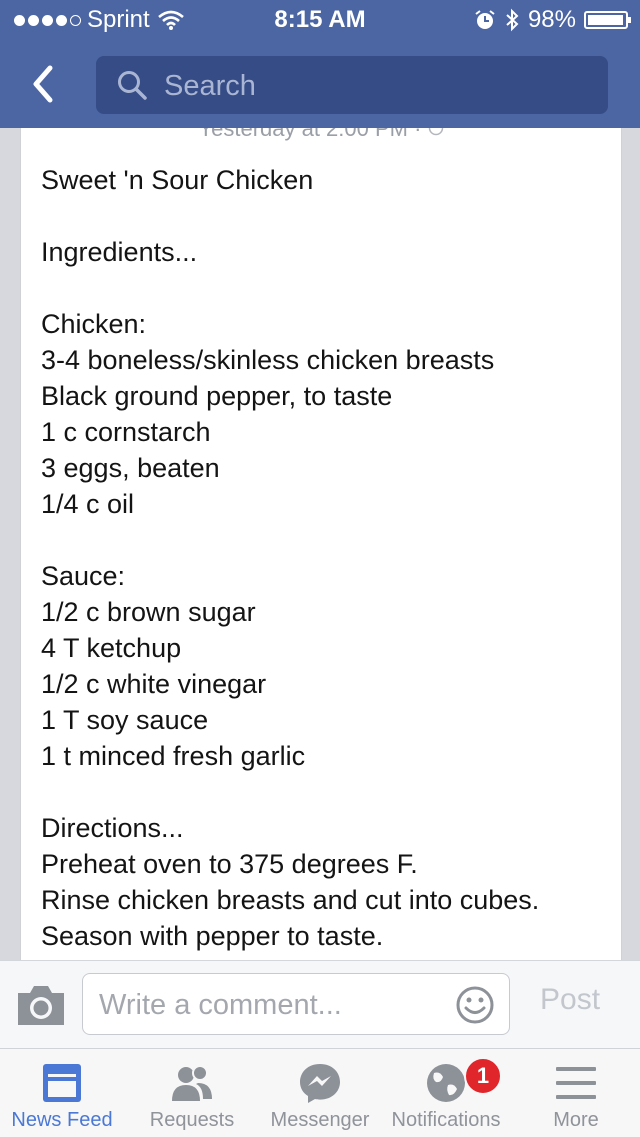 The width and height of the screenshot is (640, 1137). I want to click on post-line: 1 t minced fresh garlic, so click(173, 756).